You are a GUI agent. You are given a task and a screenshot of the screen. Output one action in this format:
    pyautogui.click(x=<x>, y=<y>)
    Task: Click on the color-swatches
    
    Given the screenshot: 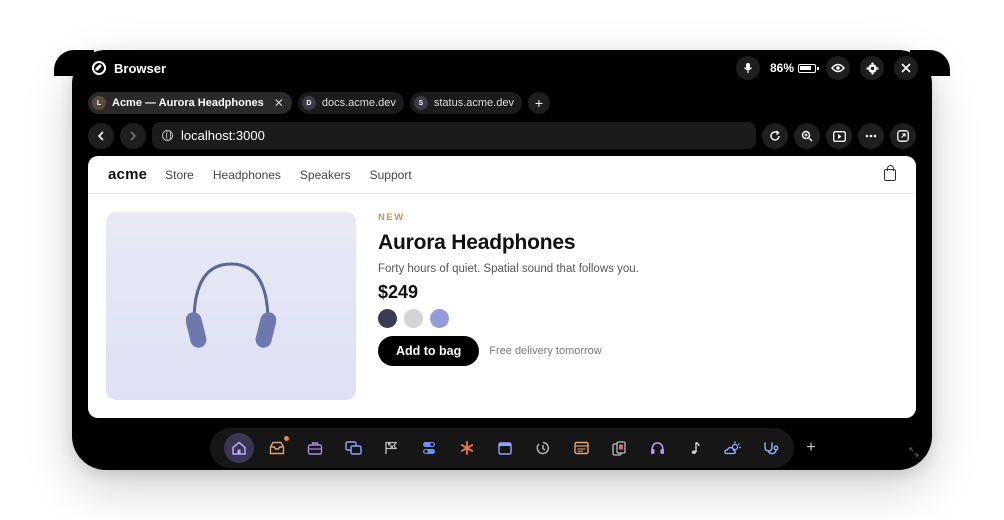 What is the action you would take?
    pyautogui.click(x=508, y=318)
    